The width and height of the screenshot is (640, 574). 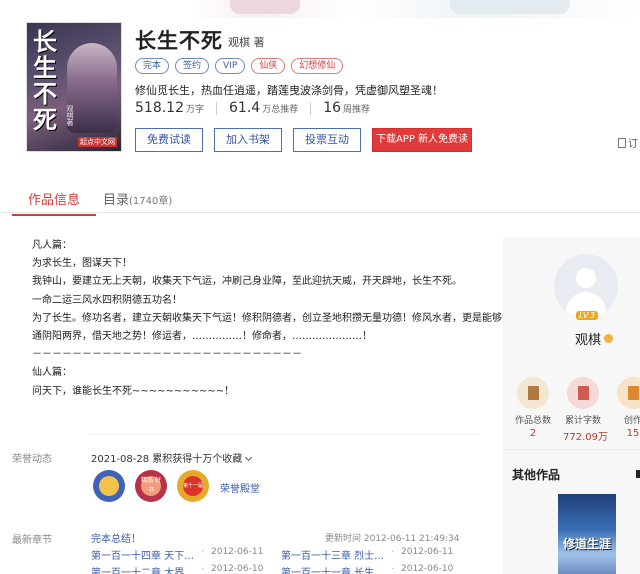 I want to click on author-stat-days: 创作 15, so click(x=626, y=410).